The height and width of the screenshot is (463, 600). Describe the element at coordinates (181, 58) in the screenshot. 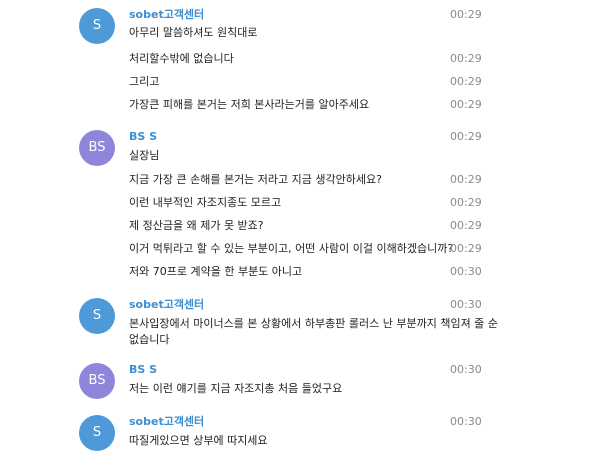

I see `message-text: 처리할수밖에 없습니다` at that location.